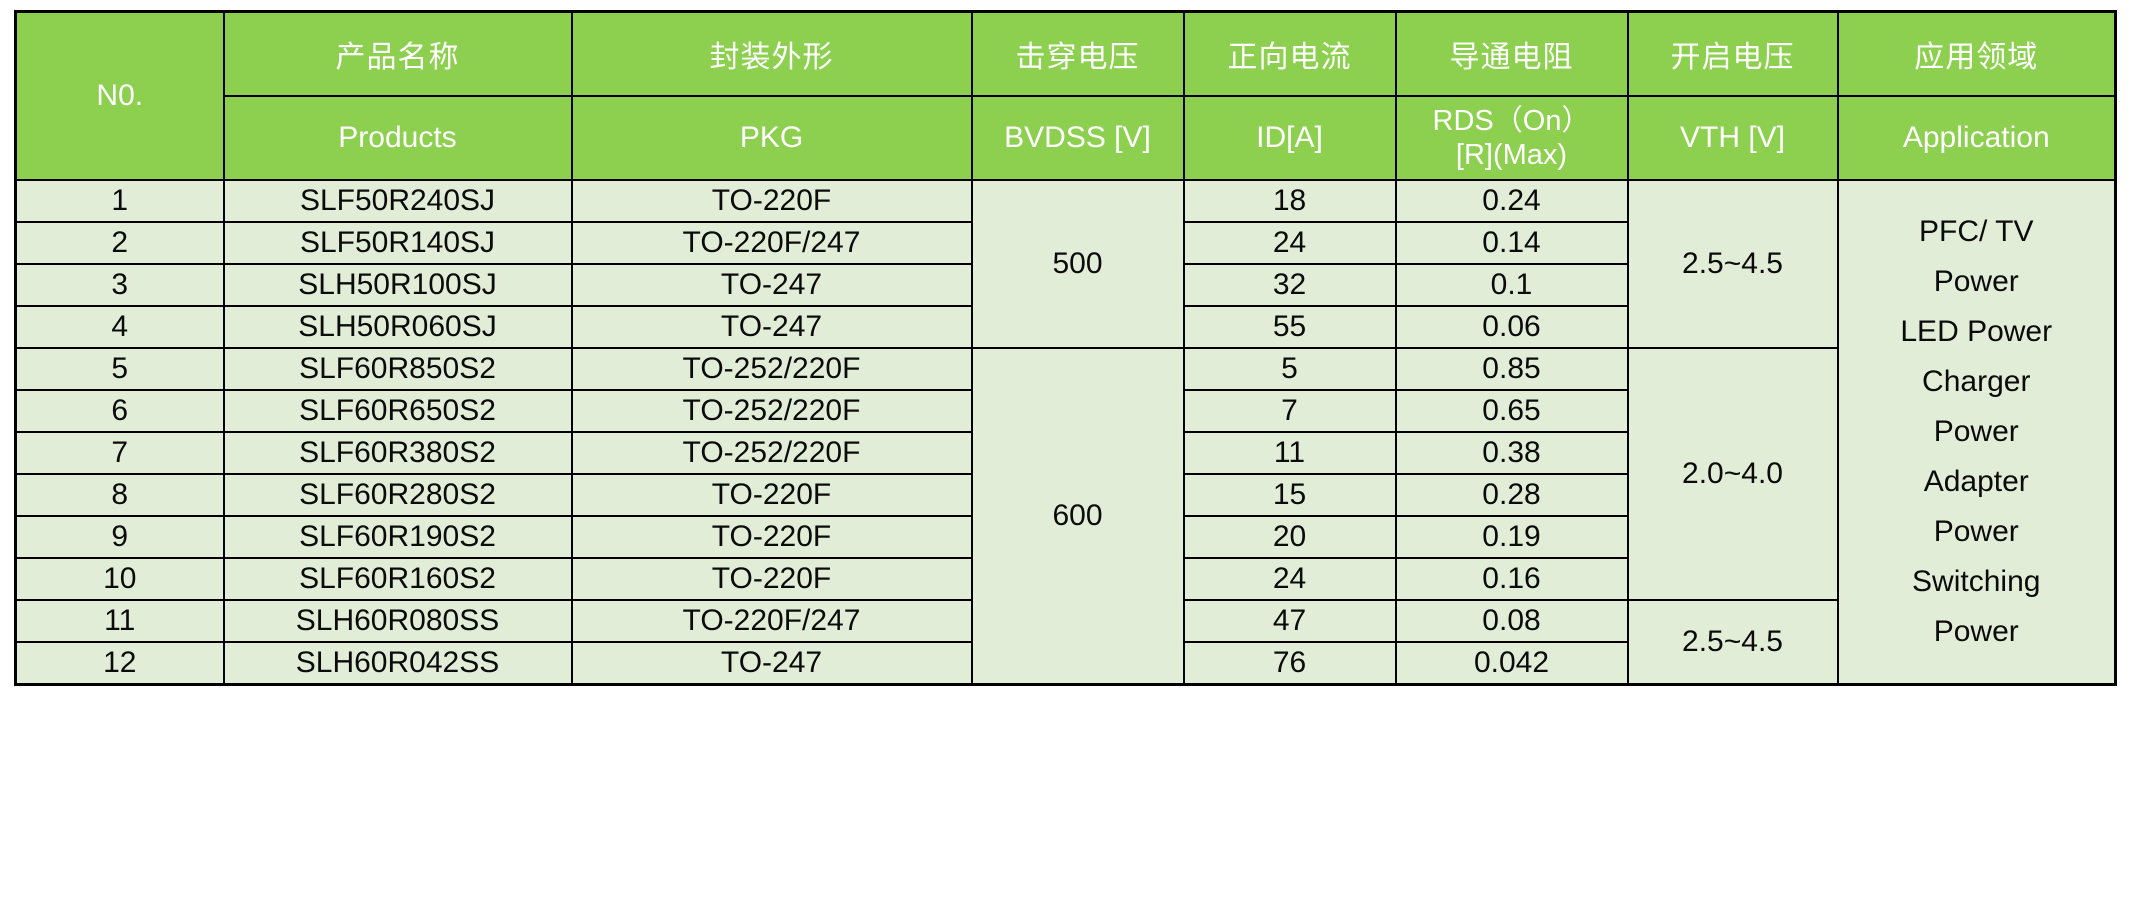  I want to click on column-header-id-cn: 正向电流, so click(1289, 53).